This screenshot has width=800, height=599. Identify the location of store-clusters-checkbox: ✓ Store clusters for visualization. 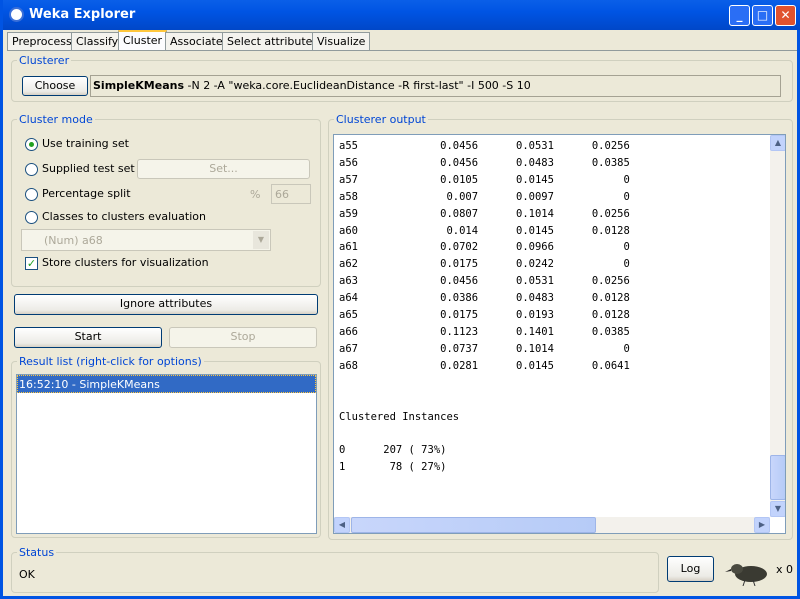
(117, 263).